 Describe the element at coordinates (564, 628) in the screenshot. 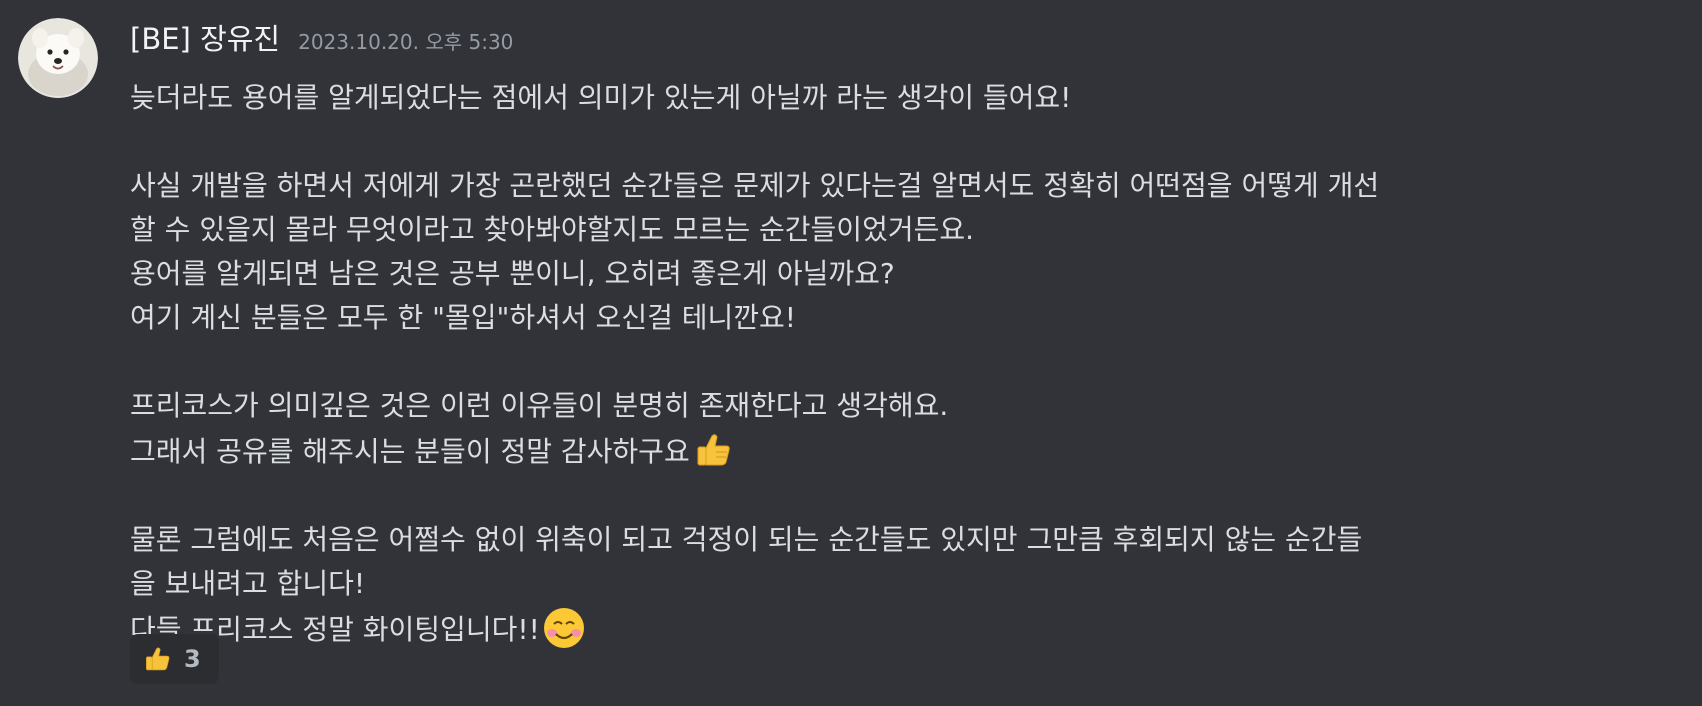

I see `smiling-blushing-icon` at that location.